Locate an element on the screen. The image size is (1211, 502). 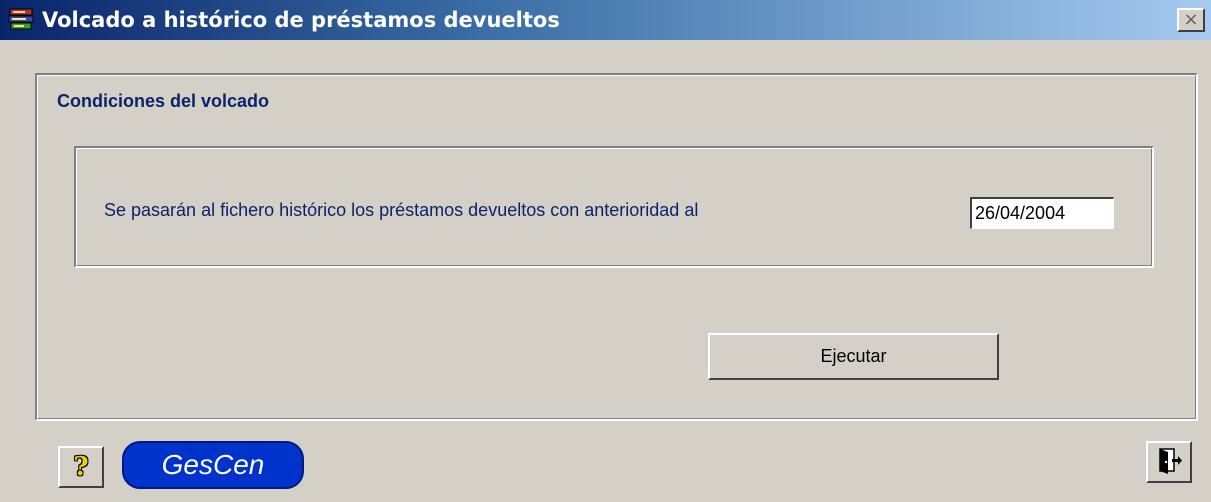
execute-button-label: Ejecutar is located at coordinates (853, 356).